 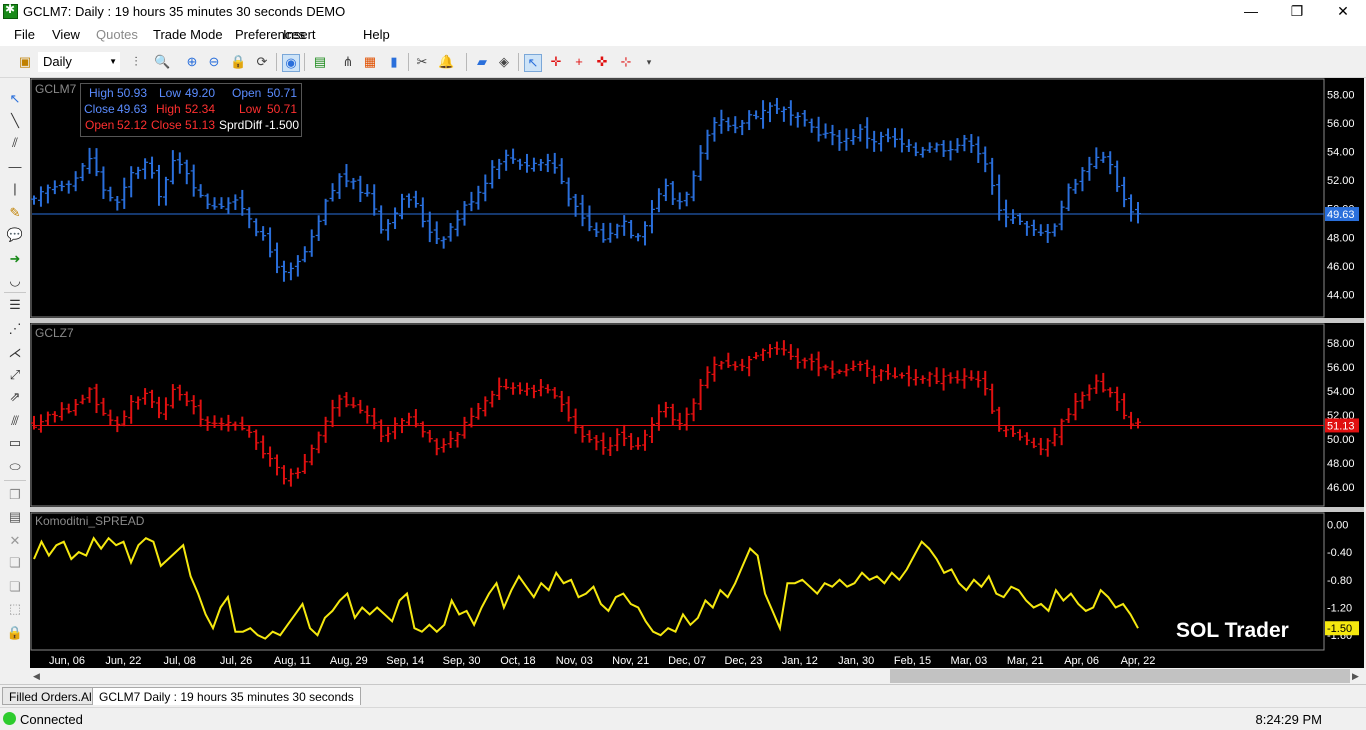 What do you see at coordinates (25, 62) in the screenshot?
I see `symbol-icon: ▣` at bounding box center [25, 62].